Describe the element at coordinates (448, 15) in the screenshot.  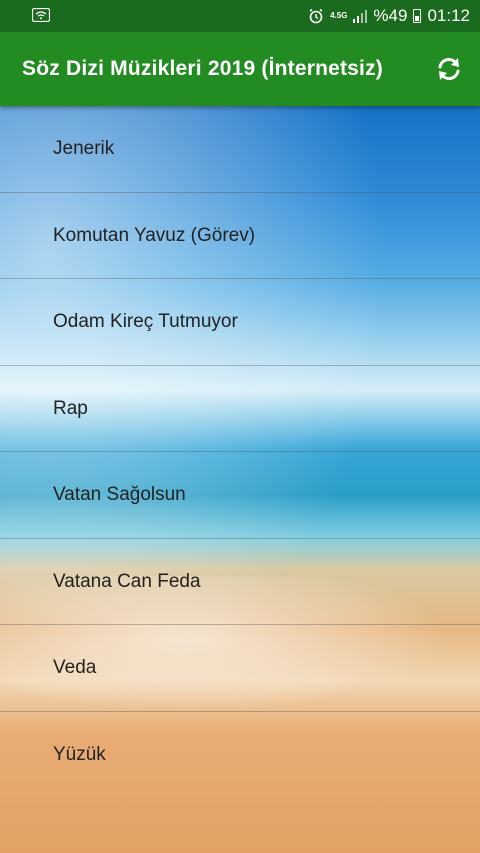
I see `clock: 01:12` at that location.